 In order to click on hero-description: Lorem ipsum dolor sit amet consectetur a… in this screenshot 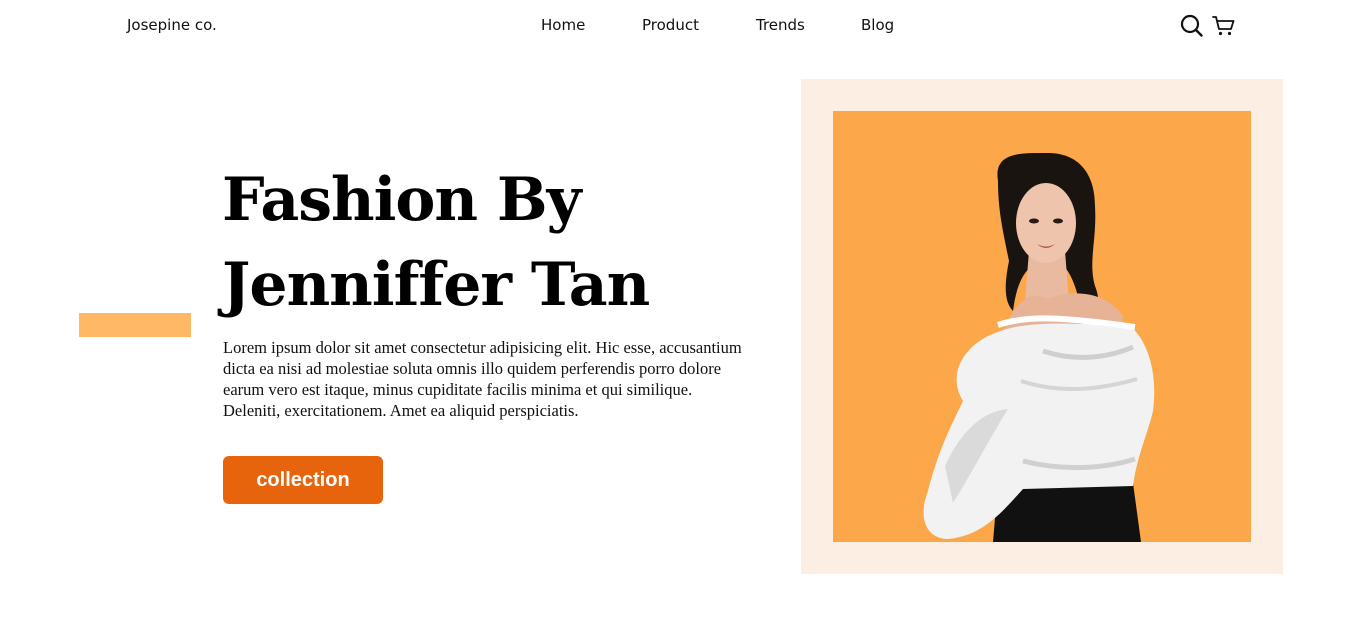, I will do `click(482, 379)`.